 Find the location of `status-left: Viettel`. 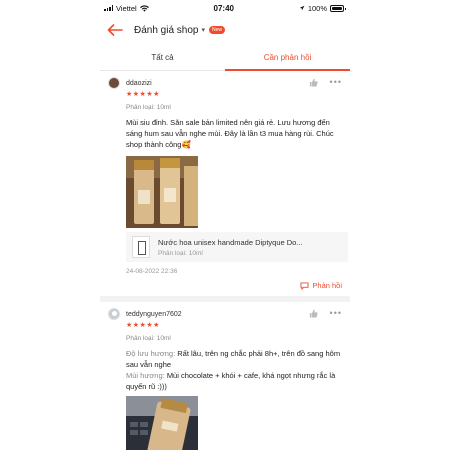

status-left: Viettel is located at coordinates (126, 8).